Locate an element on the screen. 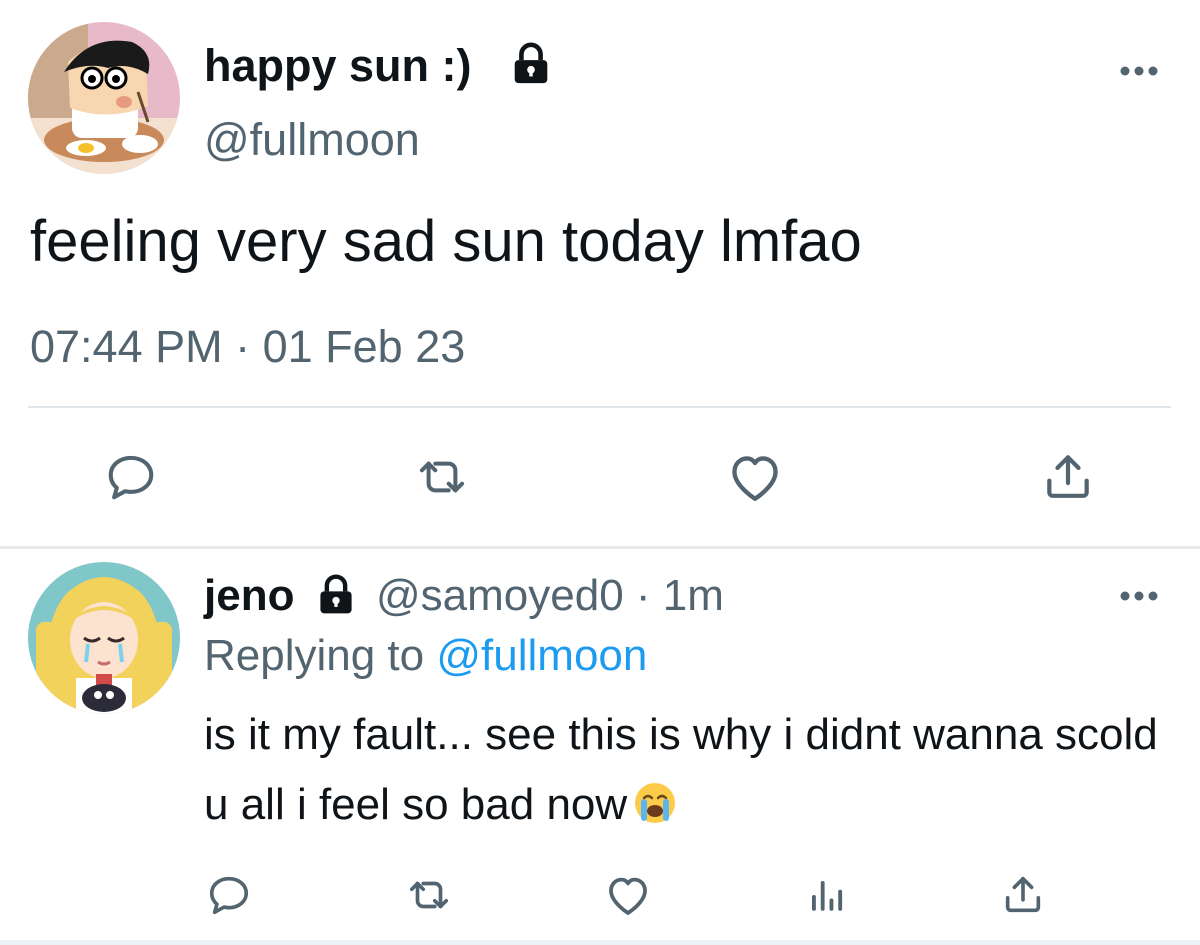 The height and width of the screenshot is (945, 1200). reply-avatar is located at coordinates (104, 638).